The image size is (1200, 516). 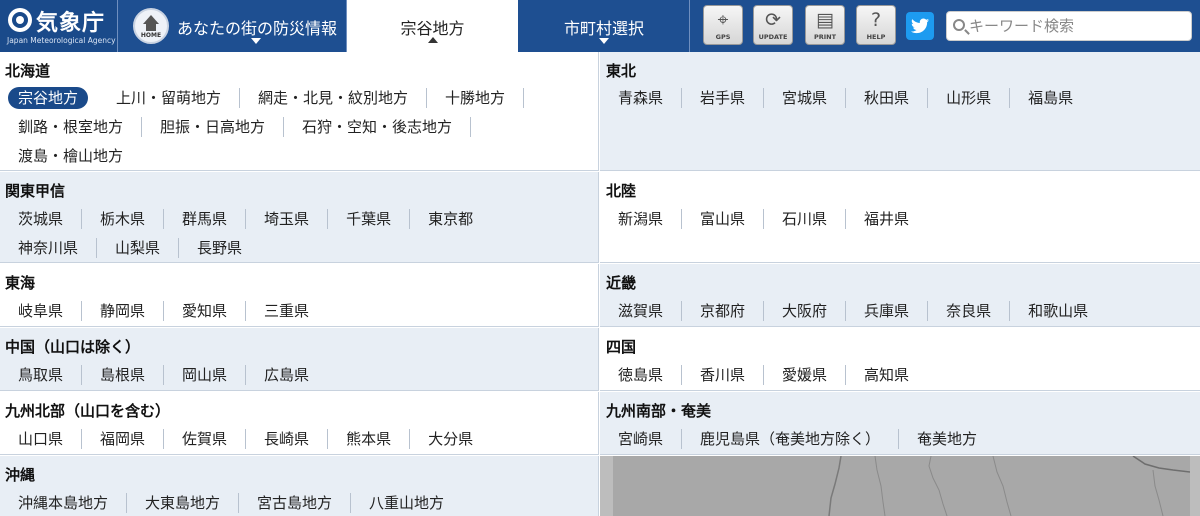 What do you see at coordinates (947, 439) in the screenshot?
I see `prefecture-link: 奄美地方` at bounding box center [947, 439].